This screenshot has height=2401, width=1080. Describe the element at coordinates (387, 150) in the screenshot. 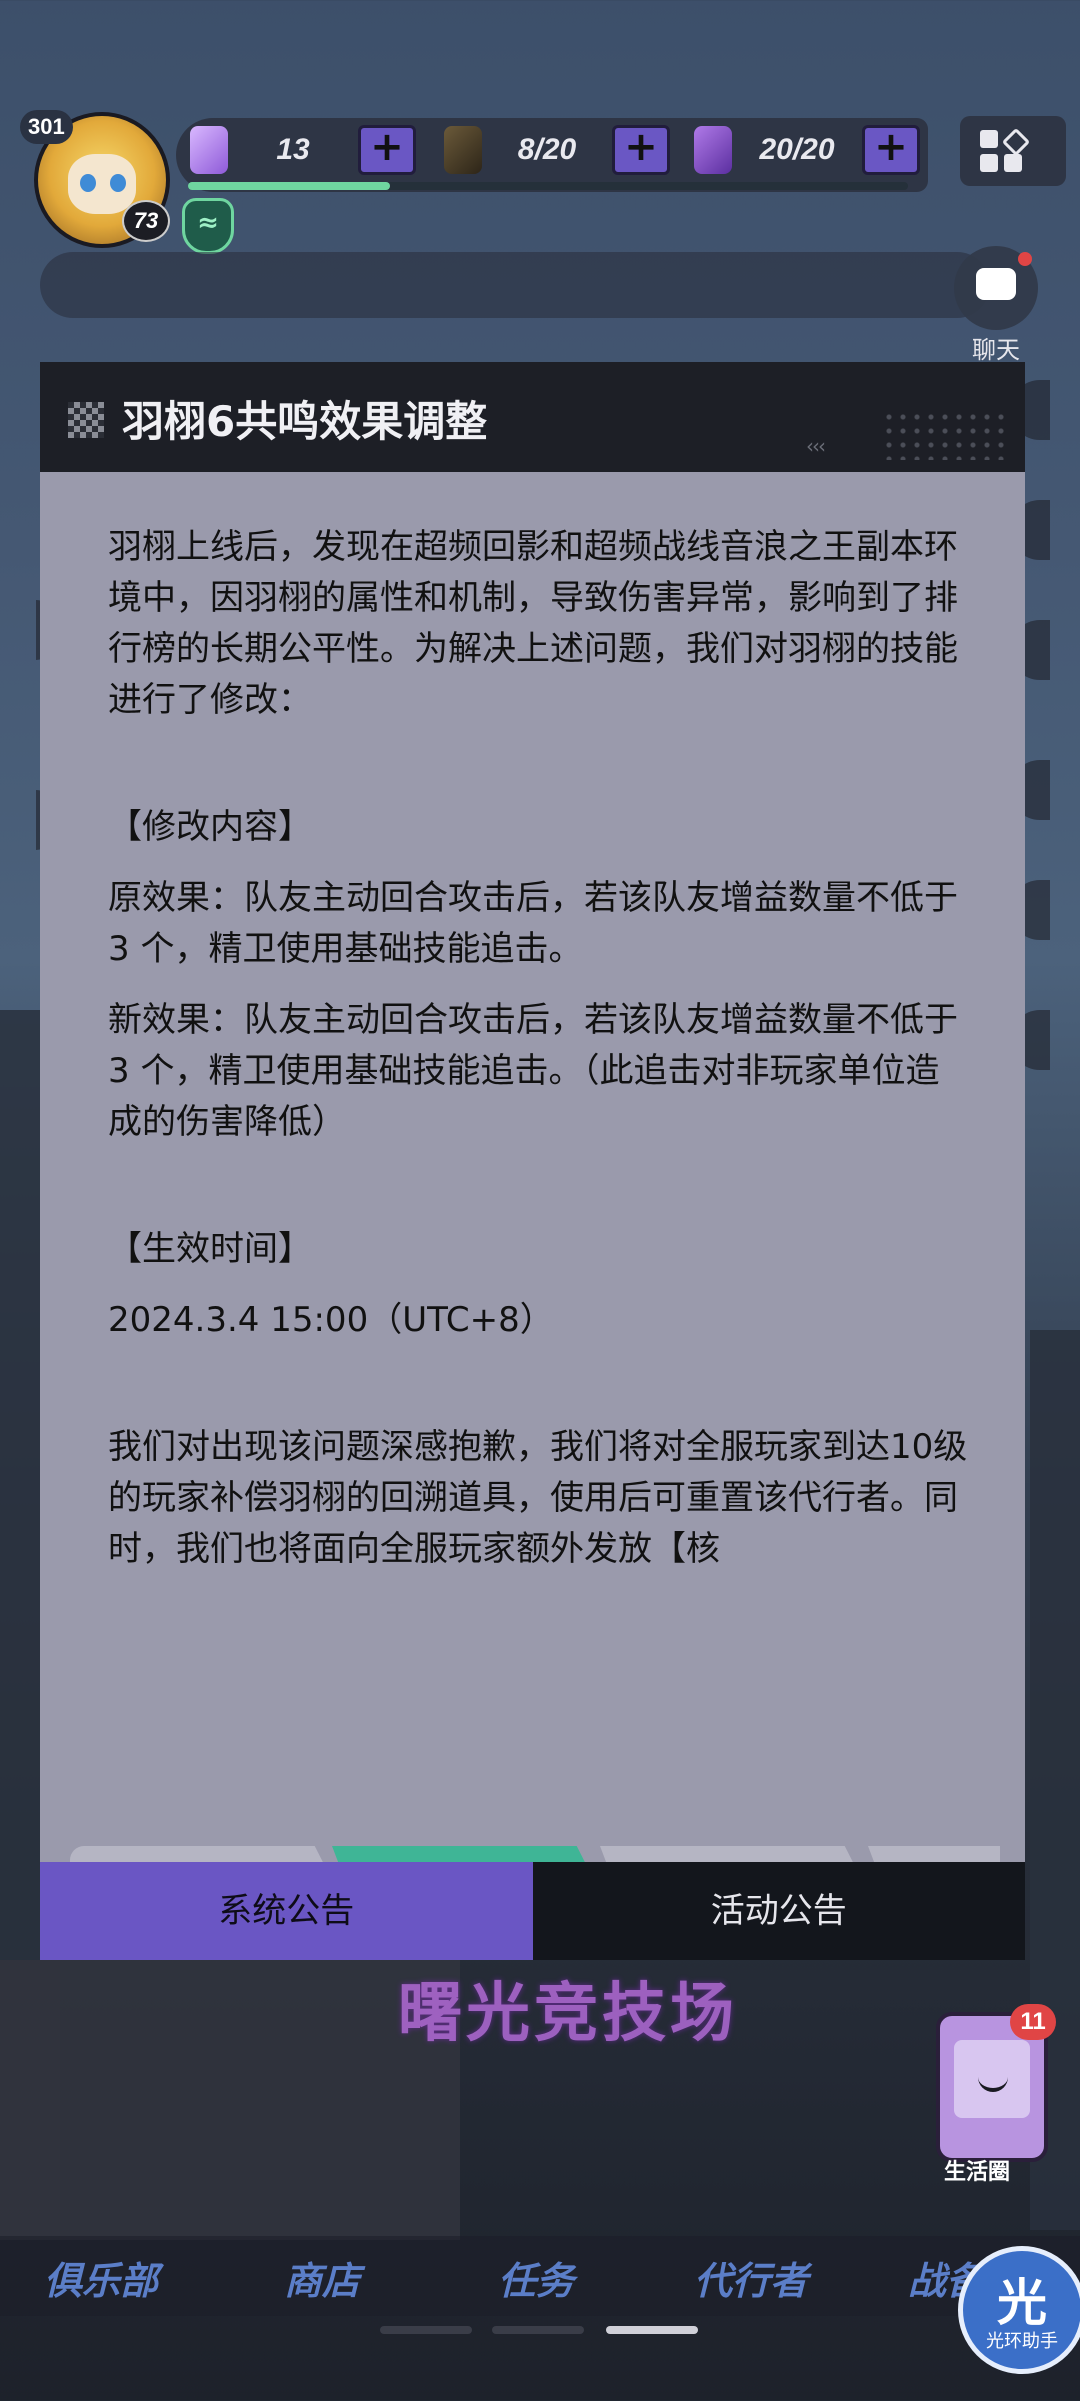

I see `crystal-add-button: +` at that location.